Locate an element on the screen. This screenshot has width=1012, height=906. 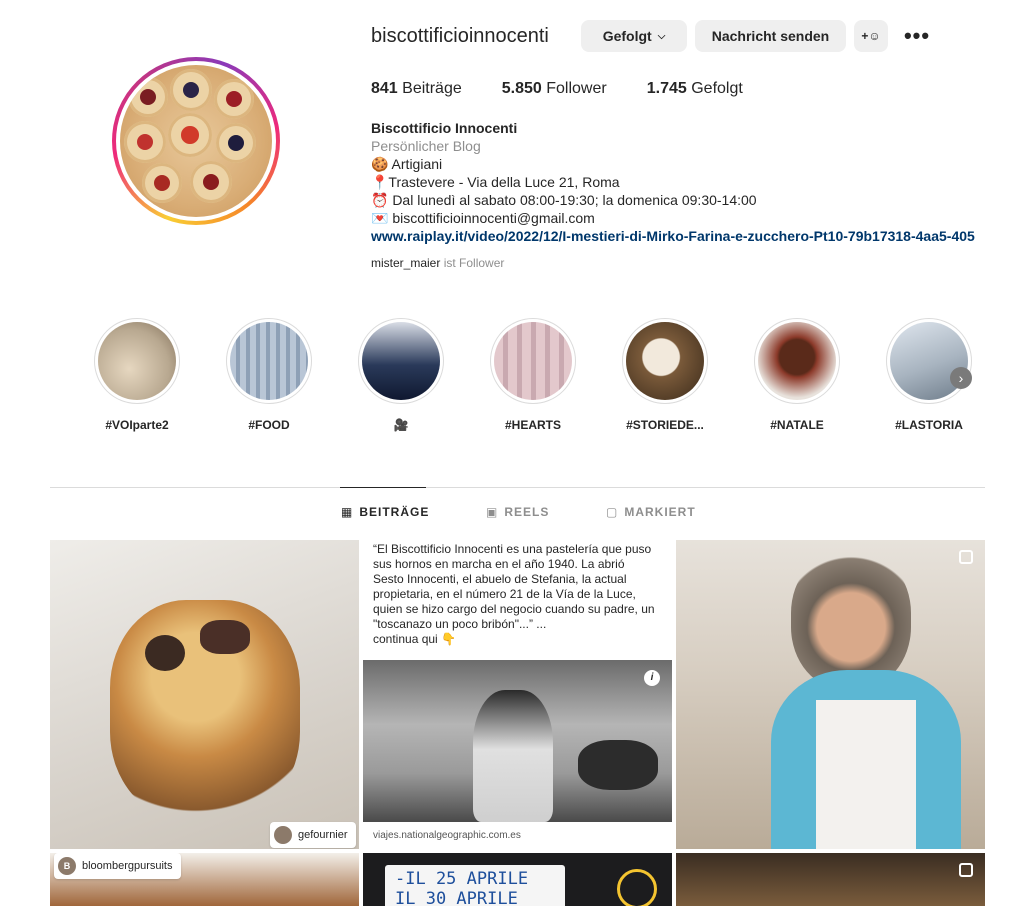
send-message-button: Nachricht senden is located at coordinates (770, 36).